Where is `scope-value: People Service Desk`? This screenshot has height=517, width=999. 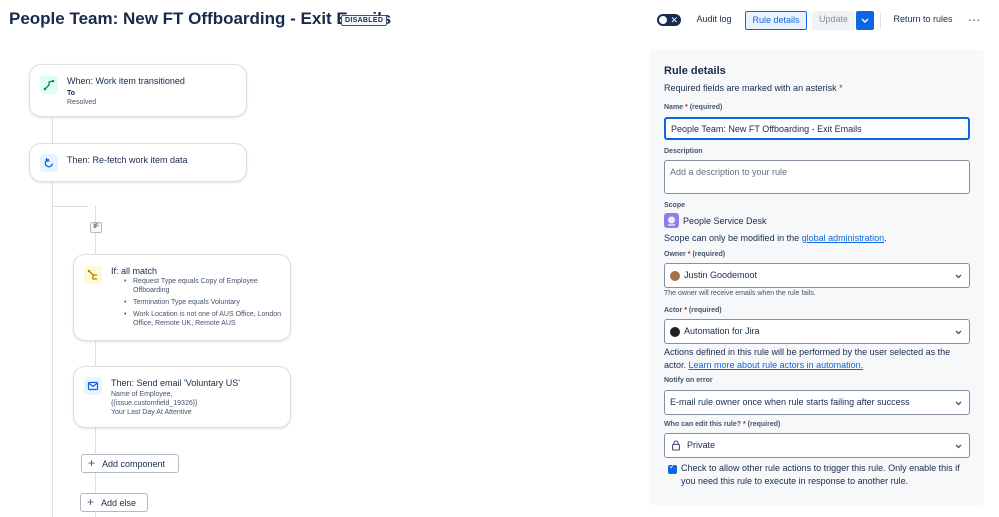
scope-value: People Service Desk is located at coordinates (725, 221).